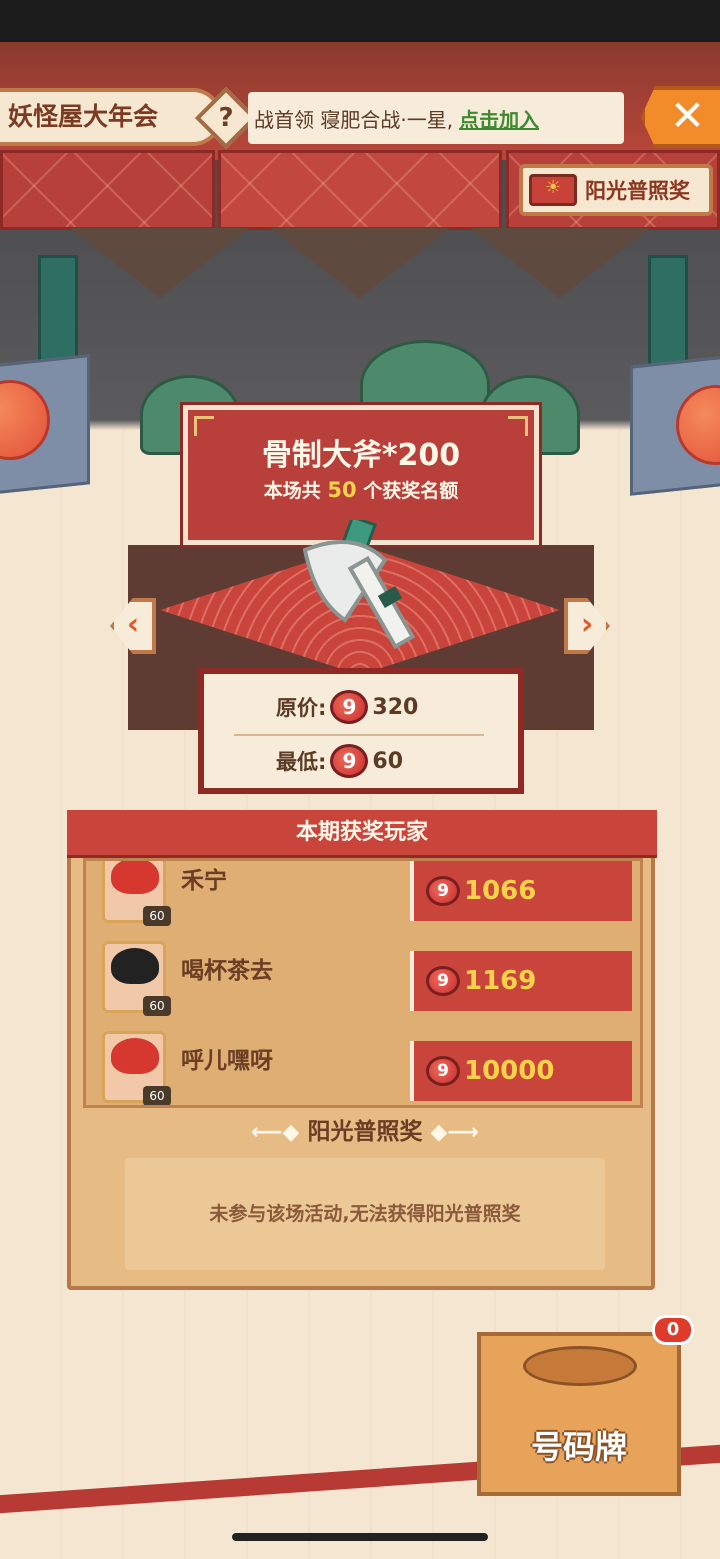 The width and height of the screenshot is (720, 1559). I want to click on join-link: 点击加入, so click(499, 118).